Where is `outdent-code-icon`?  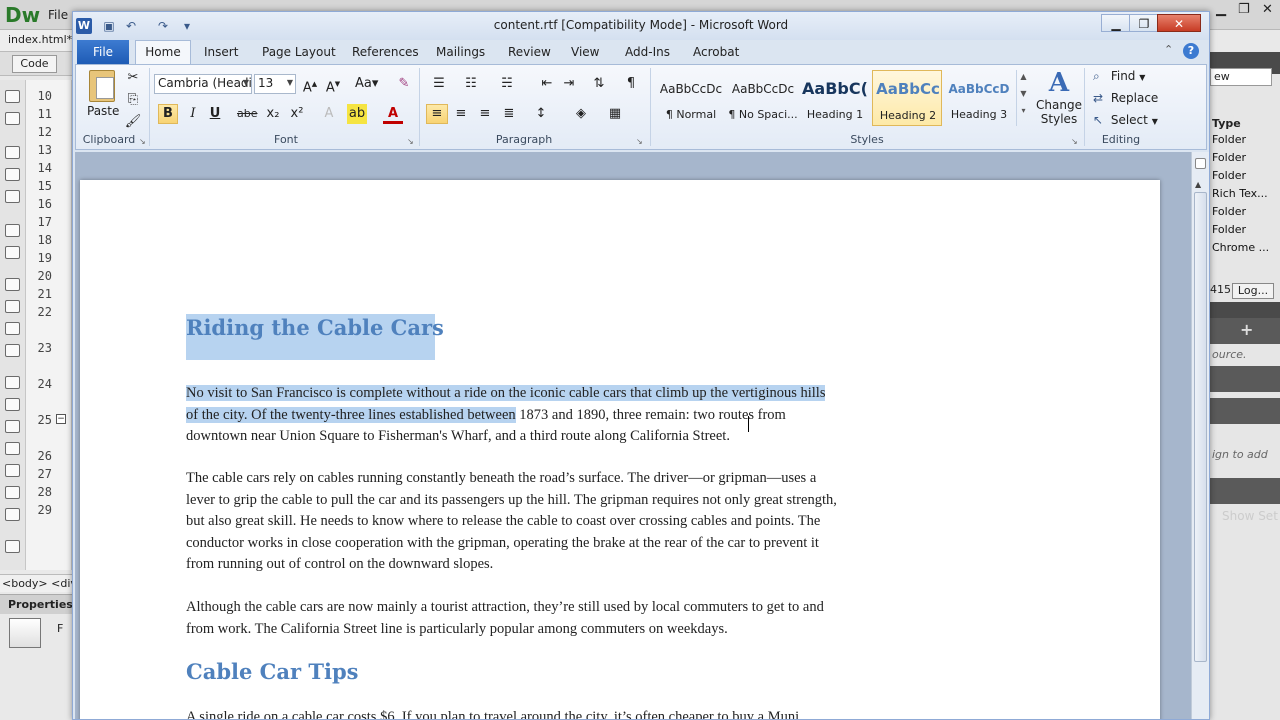
outdent-code-icon is located at coordinates (12, 514).